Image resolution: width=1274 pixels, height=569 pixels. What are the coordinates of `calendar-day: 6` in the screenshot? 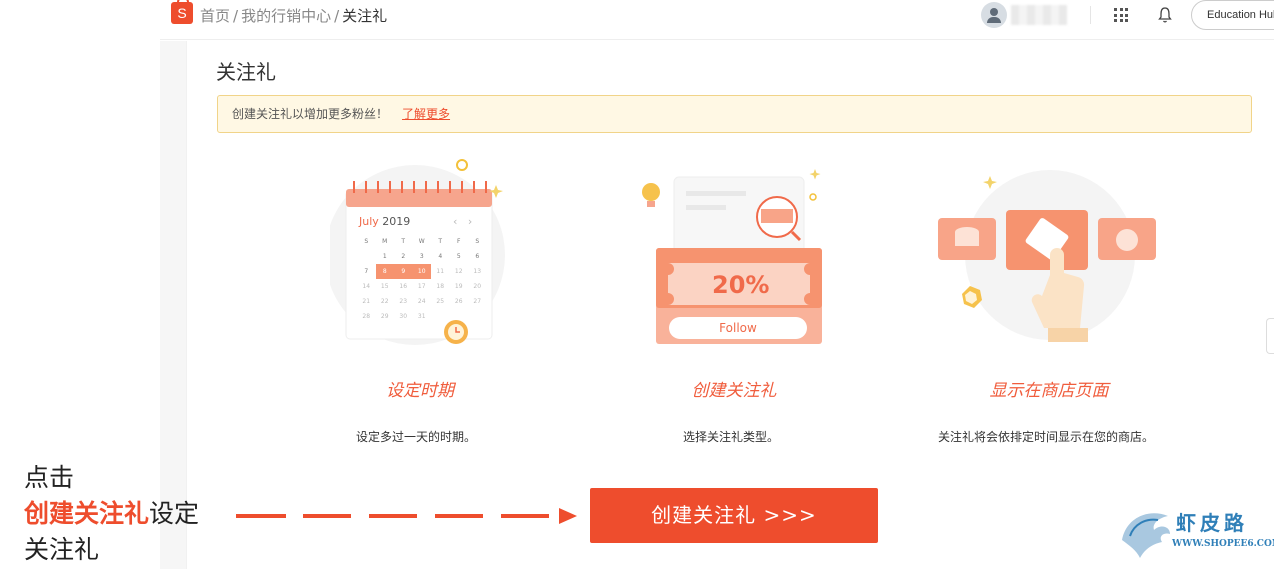 It's located at (477, 256).